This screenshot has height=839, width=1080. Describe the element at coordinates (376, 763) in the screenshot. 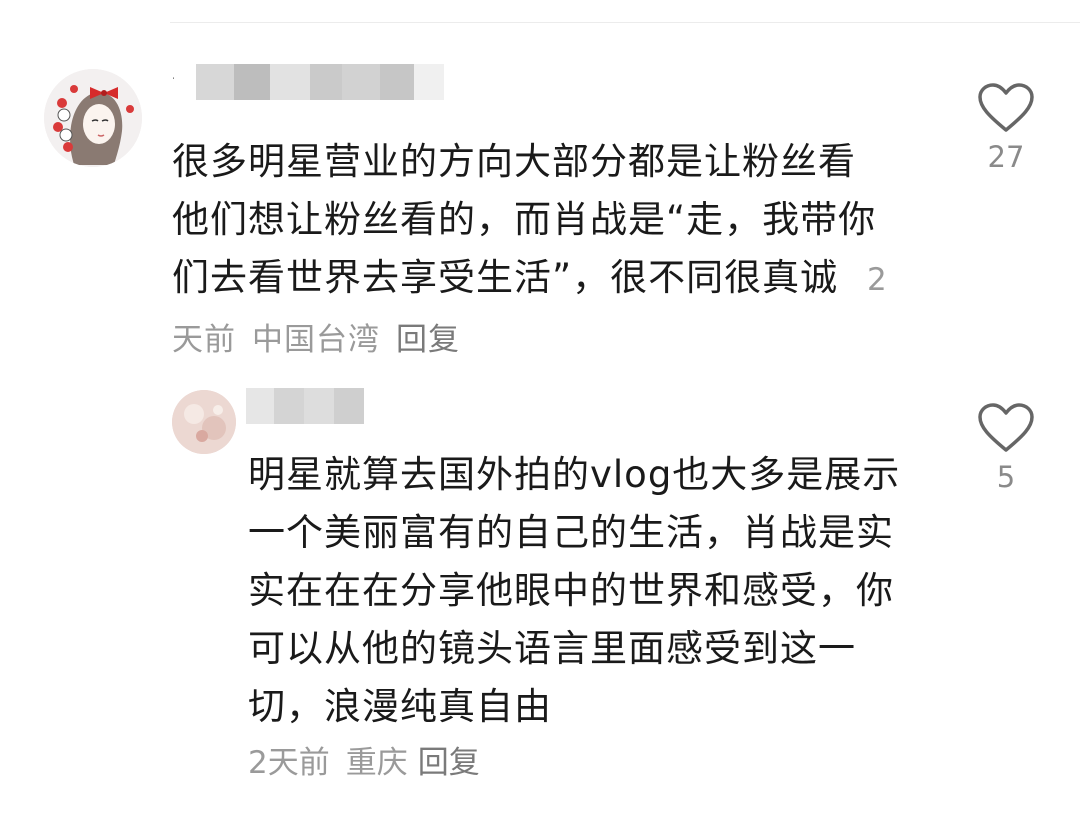

I see `comment-location: 重庆` at that location.